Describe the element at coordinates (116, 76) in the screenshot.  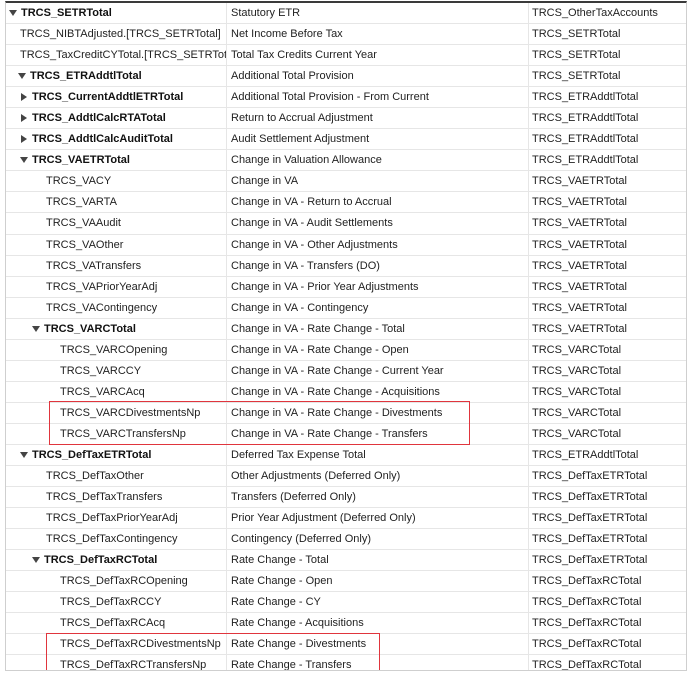
I see `member-name-cell: TRCS_ETRAddtlTotal` at that location.